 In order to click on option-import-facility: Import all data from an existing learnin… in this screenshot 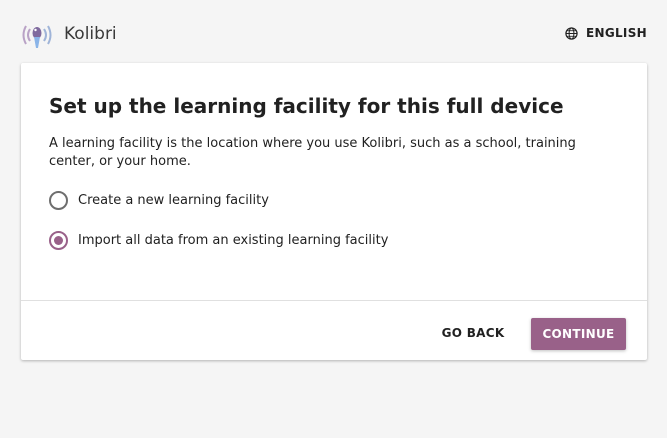, I will do `click(218, 240)`.